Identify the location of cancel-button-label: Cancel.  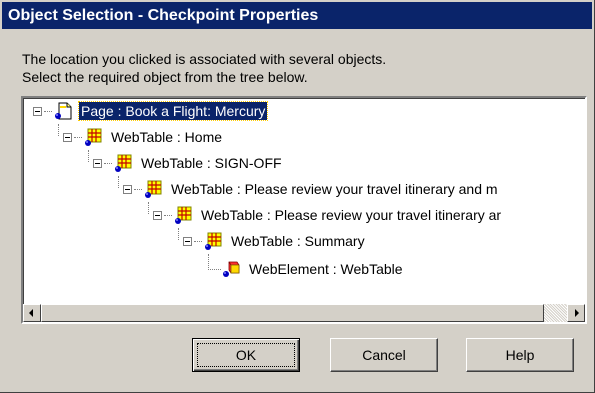
(384, 355).